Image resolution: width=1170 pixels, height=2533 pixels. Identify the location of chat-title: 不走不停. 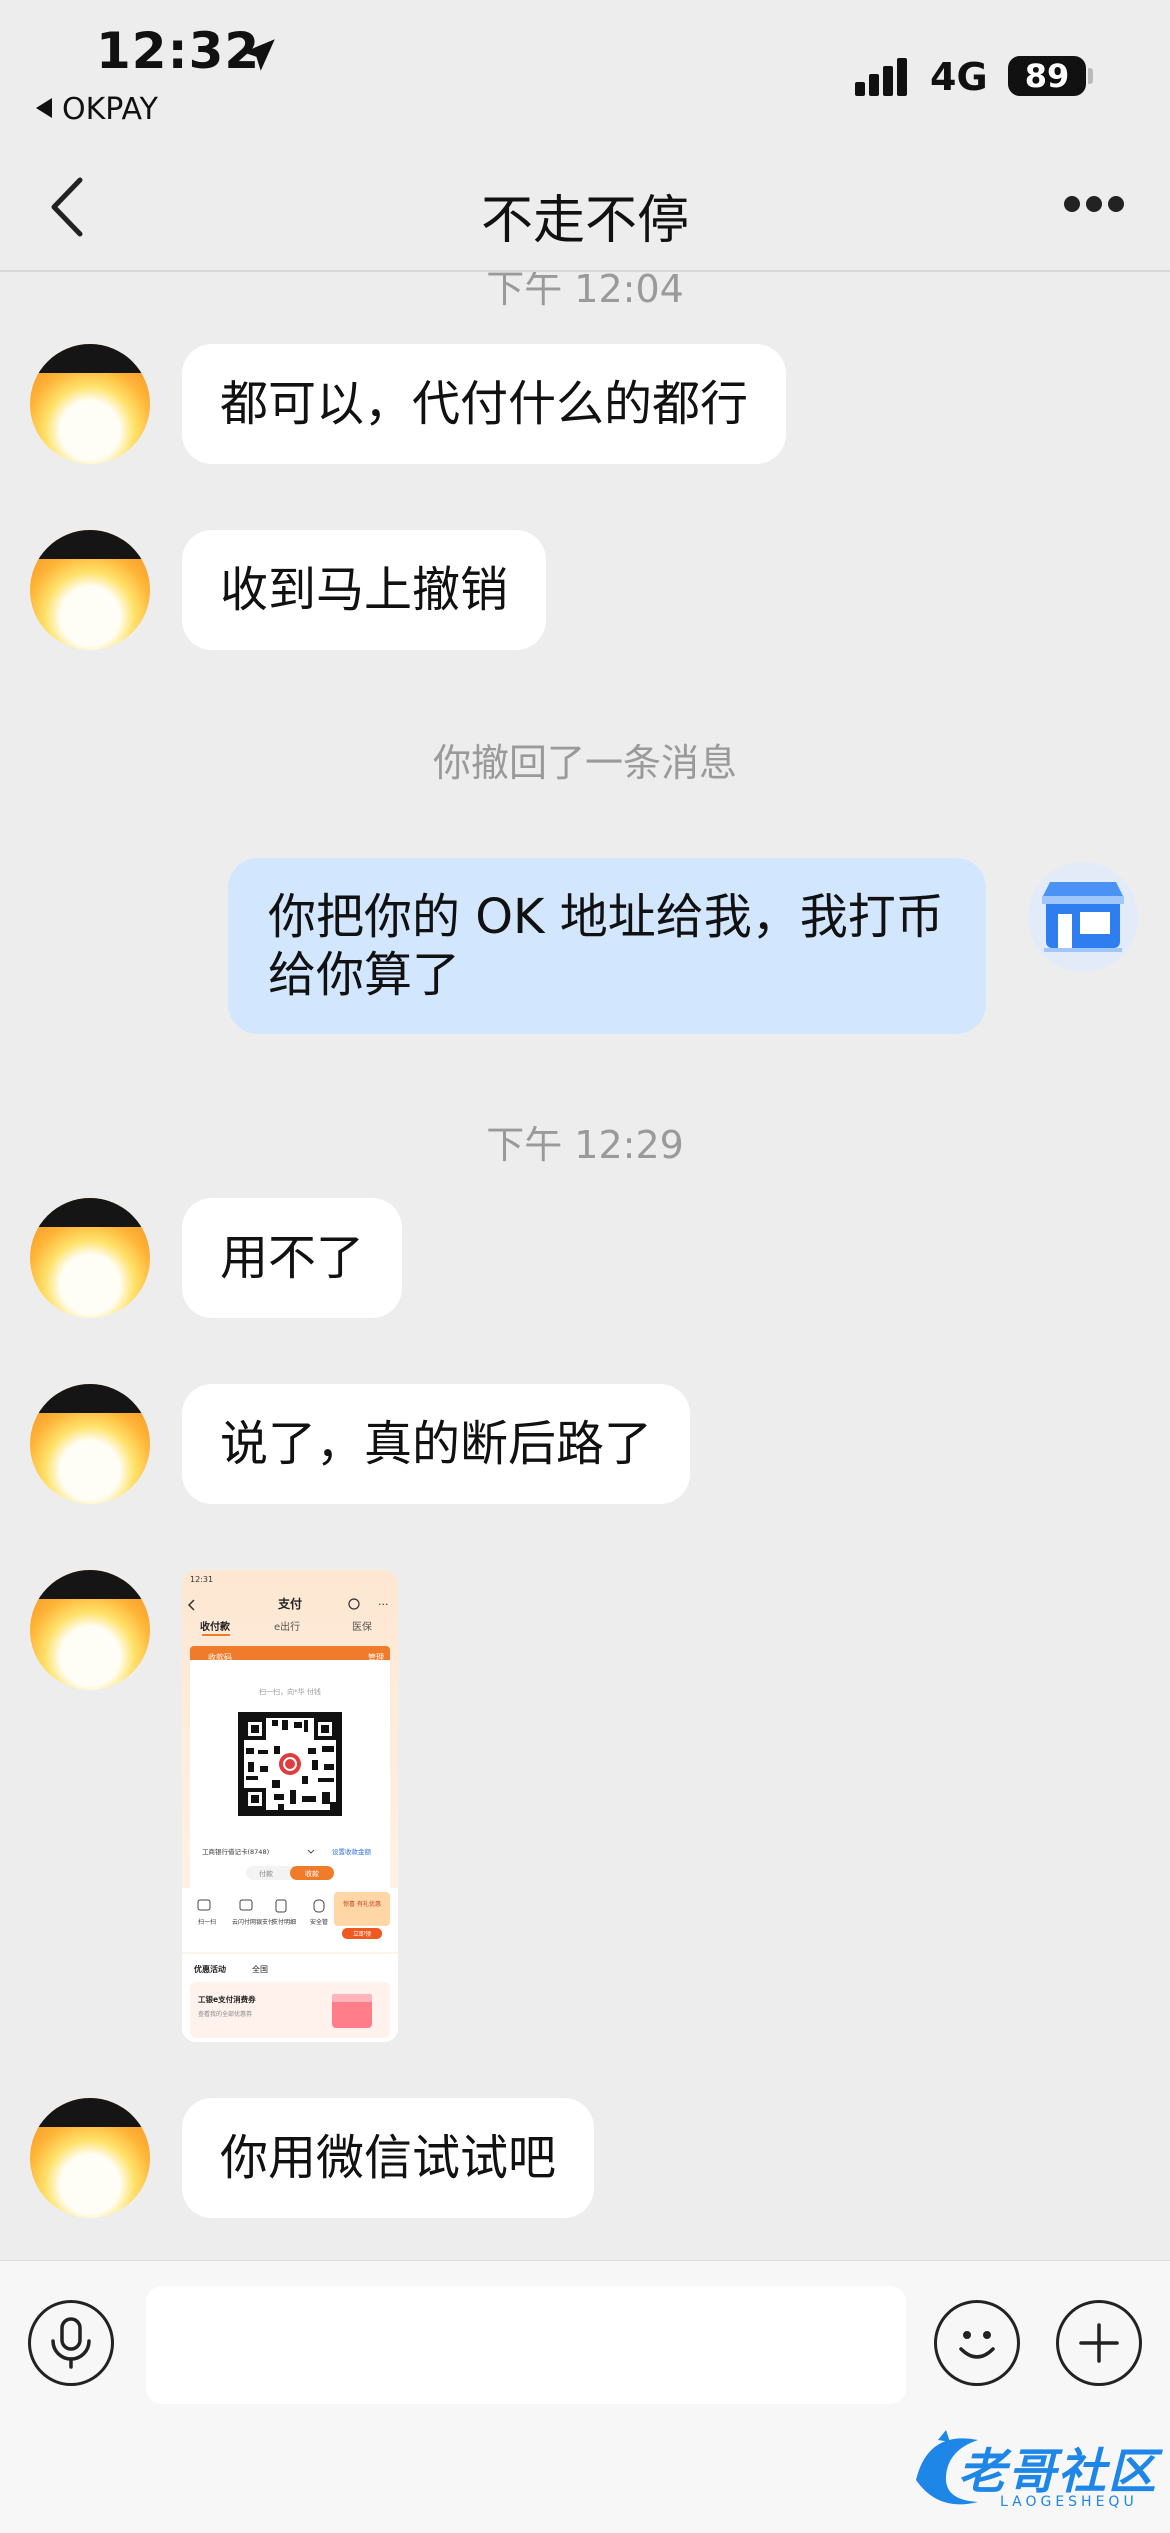
(584, 221).